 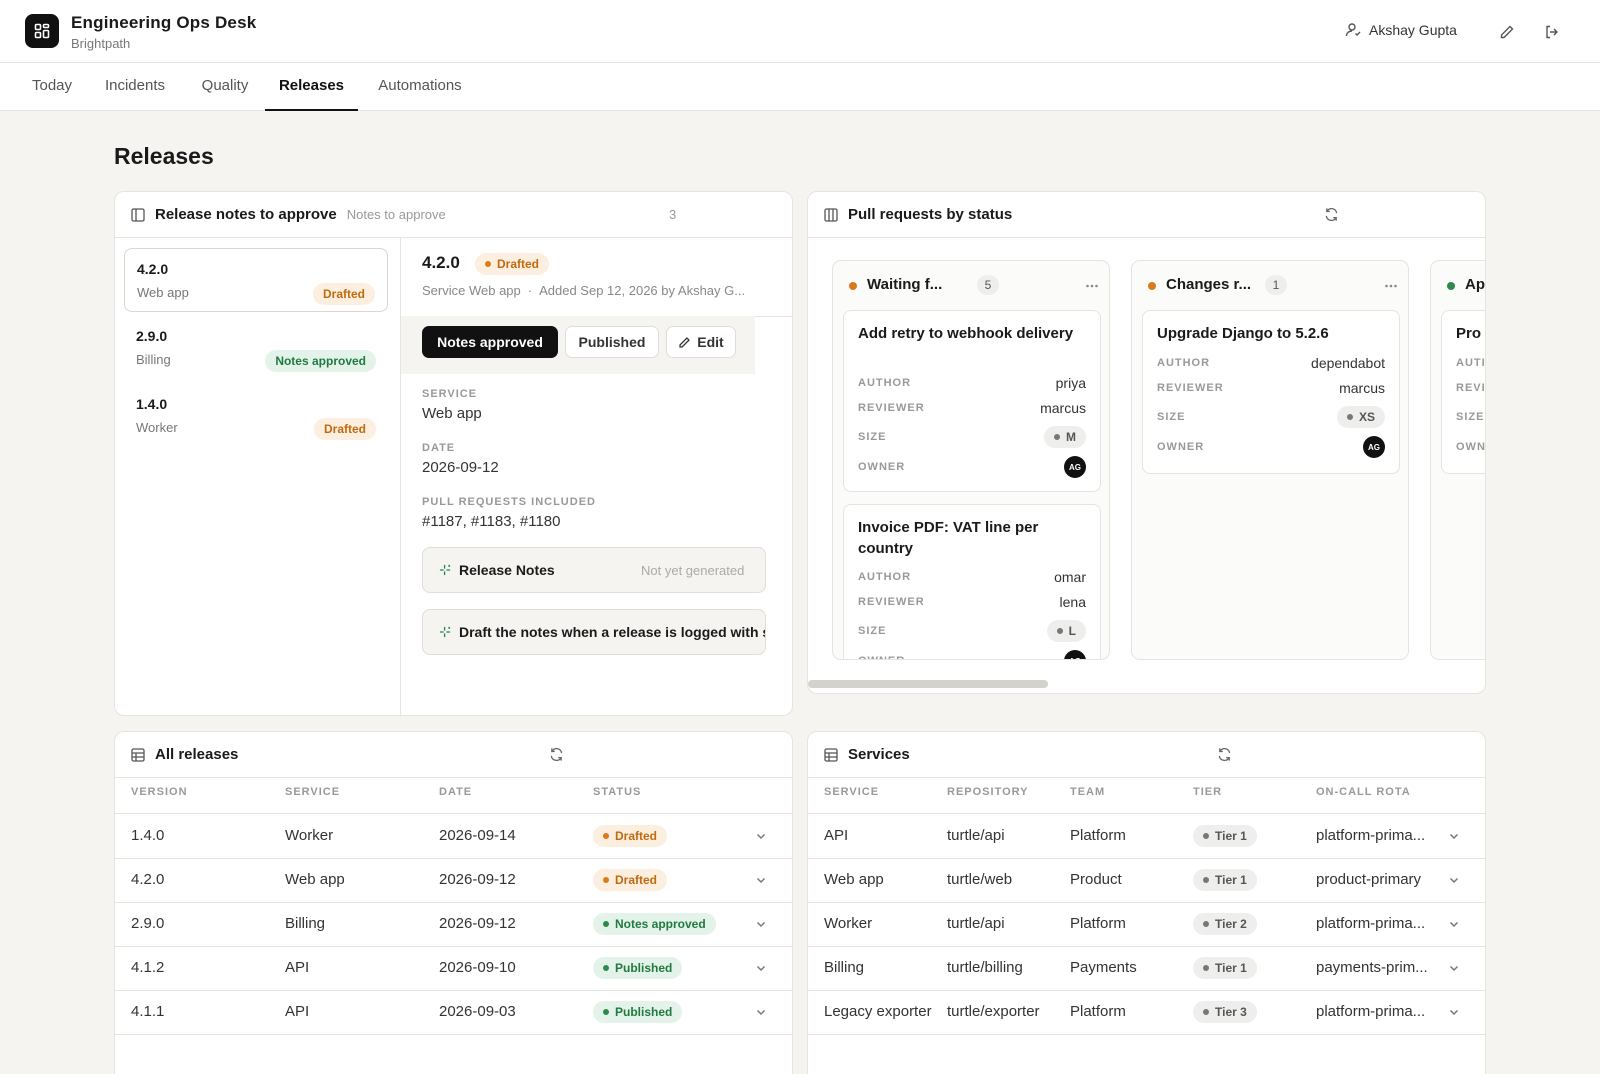 What do you see at coordinates (1463, 392) in the screenshot?
I see `pr-card: Pro AUTI REVI SIZE OWN` at bounding box center [1463, 392].